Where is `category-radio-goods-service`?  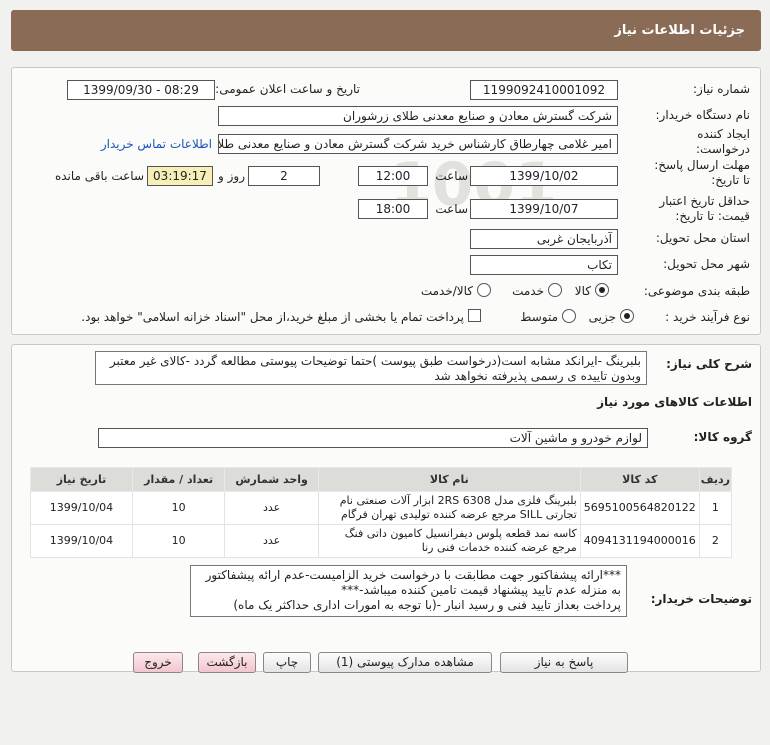
category-radio-goods-service is located at coordinates (484, 290).